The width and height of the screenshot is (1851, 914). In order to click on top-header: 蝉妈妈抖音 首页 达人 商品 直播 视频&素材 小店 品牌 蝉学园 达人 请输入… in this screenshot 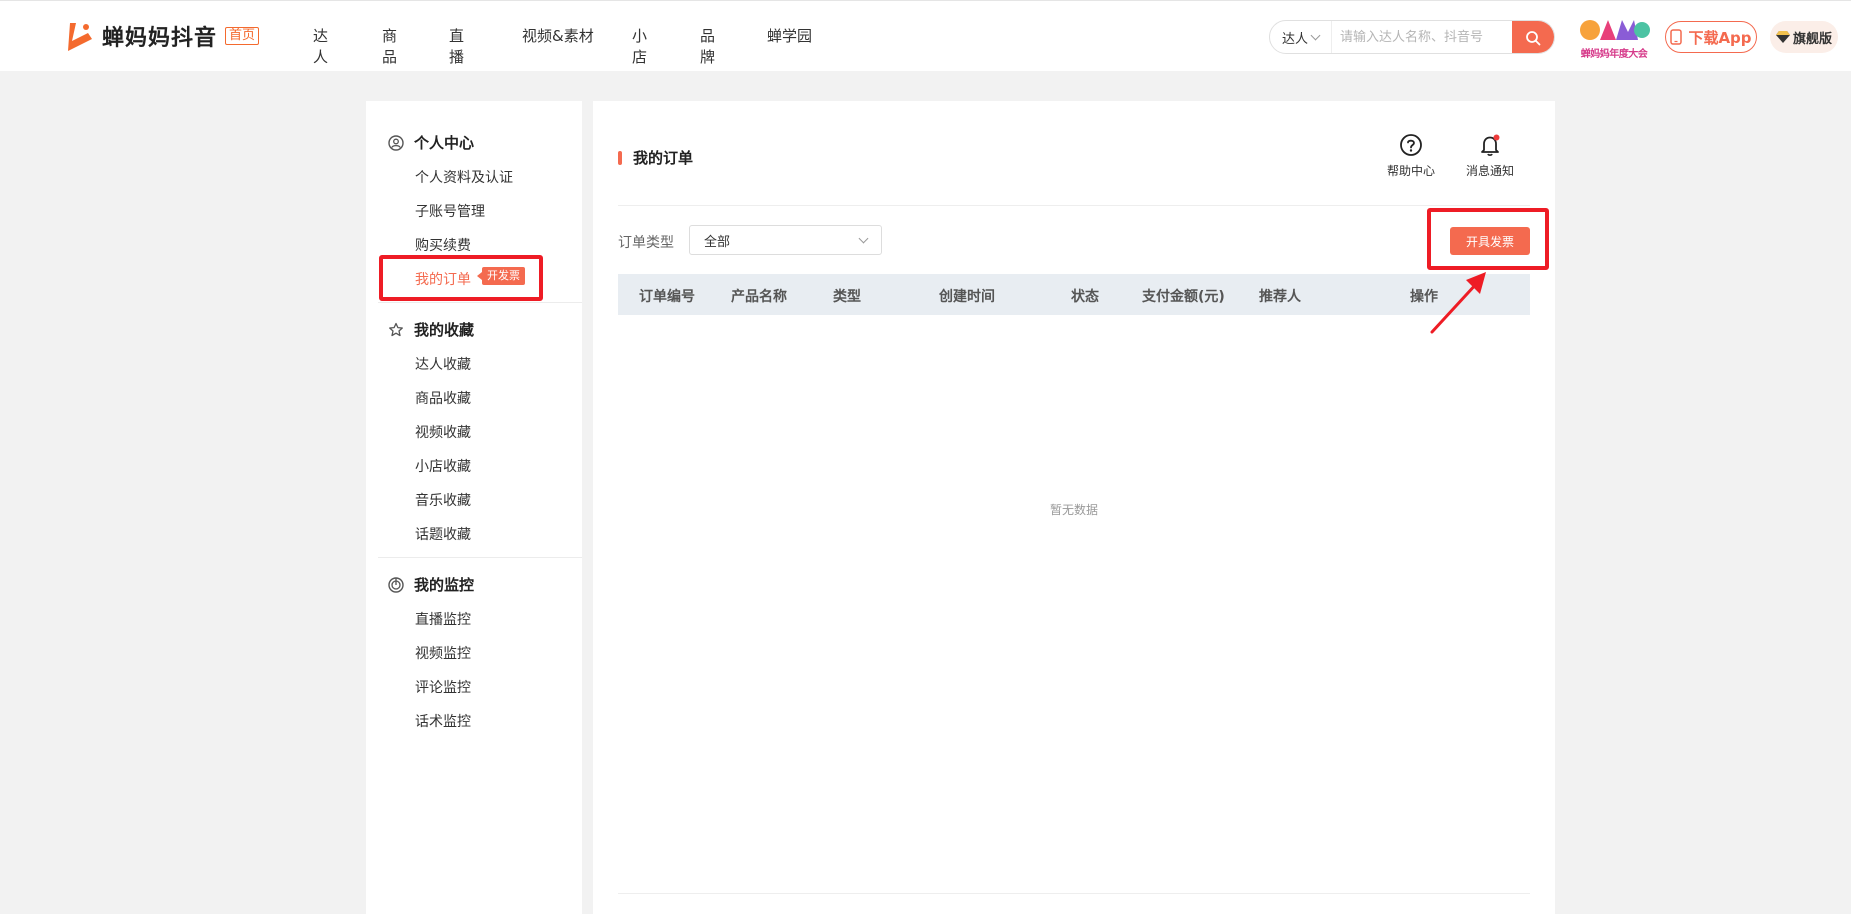, I will do `click(925, 35)`.